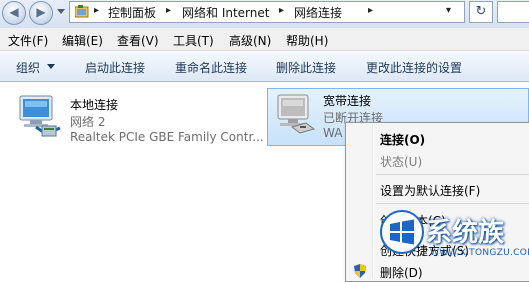  What do you see at coordinates (307, 40) in the screenshot?
I see `menu-help: 帮助(H)` at bounding box center [307, 40].